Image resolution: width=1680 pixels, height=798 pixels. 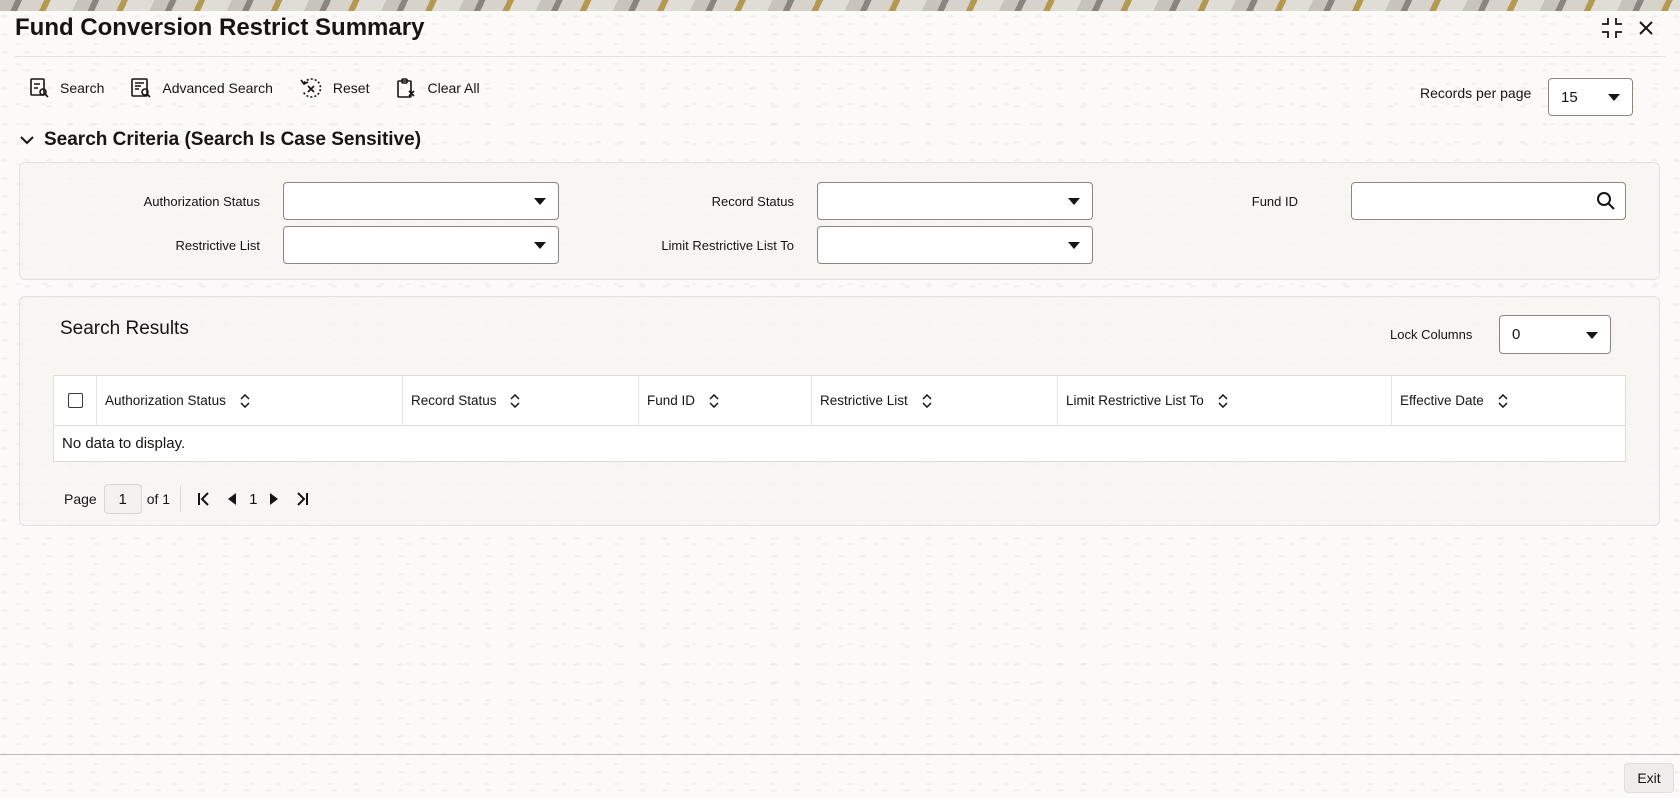 I want to click on expand-icon, so click(x=1612, y=28).